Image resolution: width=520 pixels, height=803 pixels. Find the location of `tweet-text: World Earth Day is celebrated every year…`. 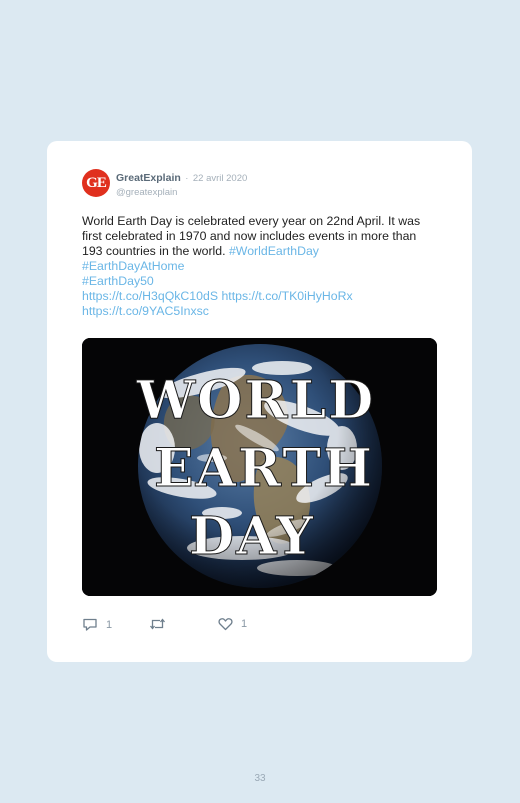

tweet-text: World Earth Day is celebrated every year… is located at coordinates (261, 266).